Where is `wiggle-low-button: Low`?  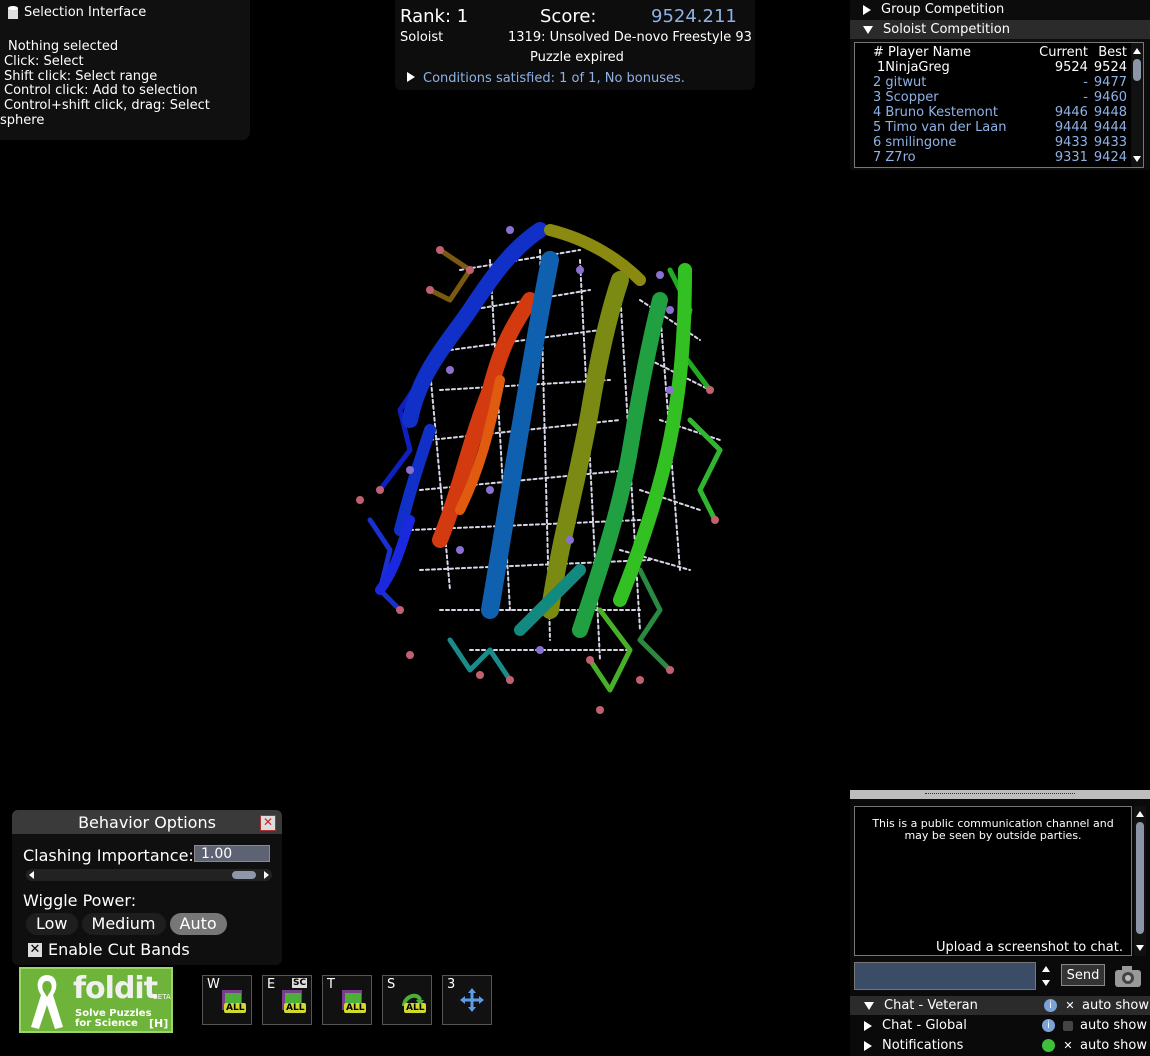 wiggle-low-button: Low is located at coordinates (52, 924).